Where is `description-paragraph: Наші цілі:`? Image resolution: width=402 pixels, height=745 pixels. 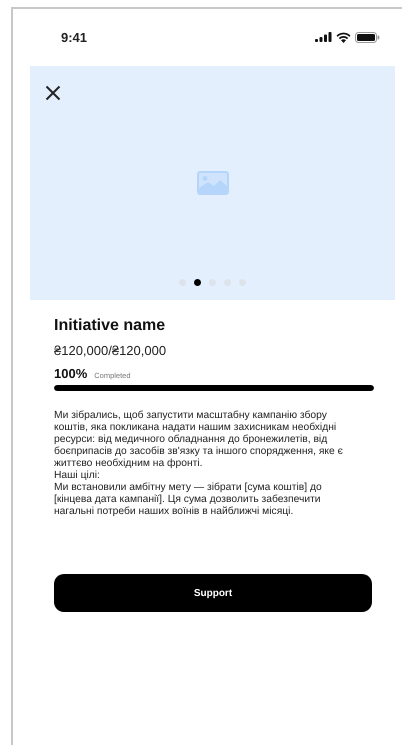 description-paragraph: Наші цілі: is located at coordinates (77, 476).